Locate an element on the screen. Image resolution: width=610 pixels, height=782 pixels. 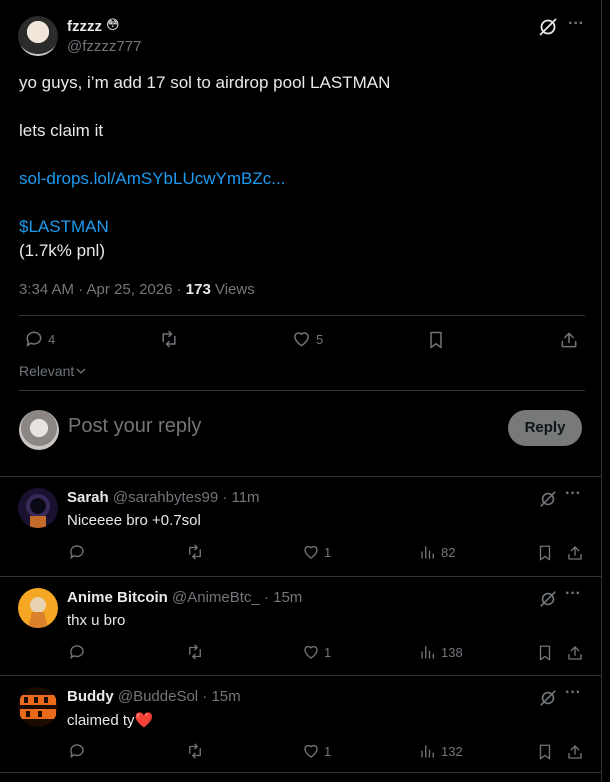
author-avatar is located at coordinates (38, 36).